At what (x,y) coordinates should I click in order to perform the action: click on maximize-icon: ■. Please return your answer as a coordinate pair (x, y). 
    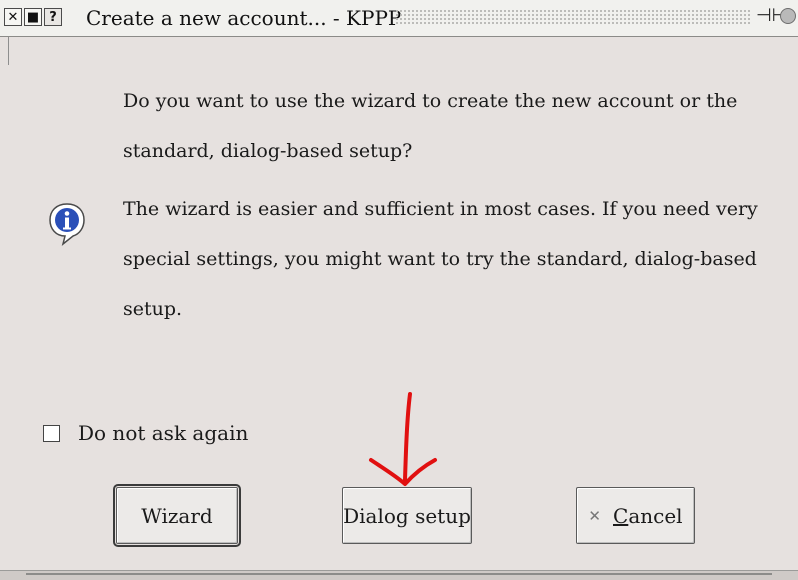
    Looking at the image, I should click on (33, 17).